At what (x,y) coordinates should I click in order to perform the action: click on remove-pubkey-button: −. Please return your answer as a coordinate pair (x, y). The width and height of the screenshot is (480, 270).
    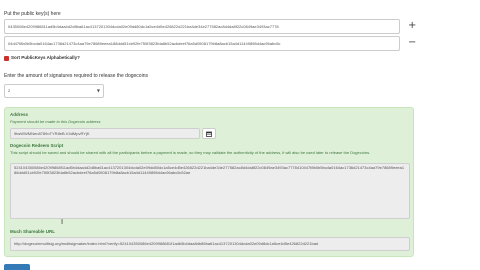
    Looking at the image, I should click on (412, 43).